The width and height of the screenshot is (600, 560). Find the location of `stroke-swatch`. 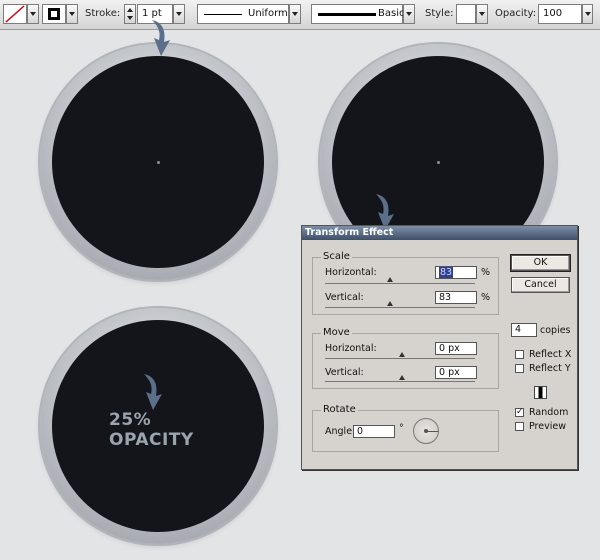

stroke-swatch is located at coordinates (54, 14).